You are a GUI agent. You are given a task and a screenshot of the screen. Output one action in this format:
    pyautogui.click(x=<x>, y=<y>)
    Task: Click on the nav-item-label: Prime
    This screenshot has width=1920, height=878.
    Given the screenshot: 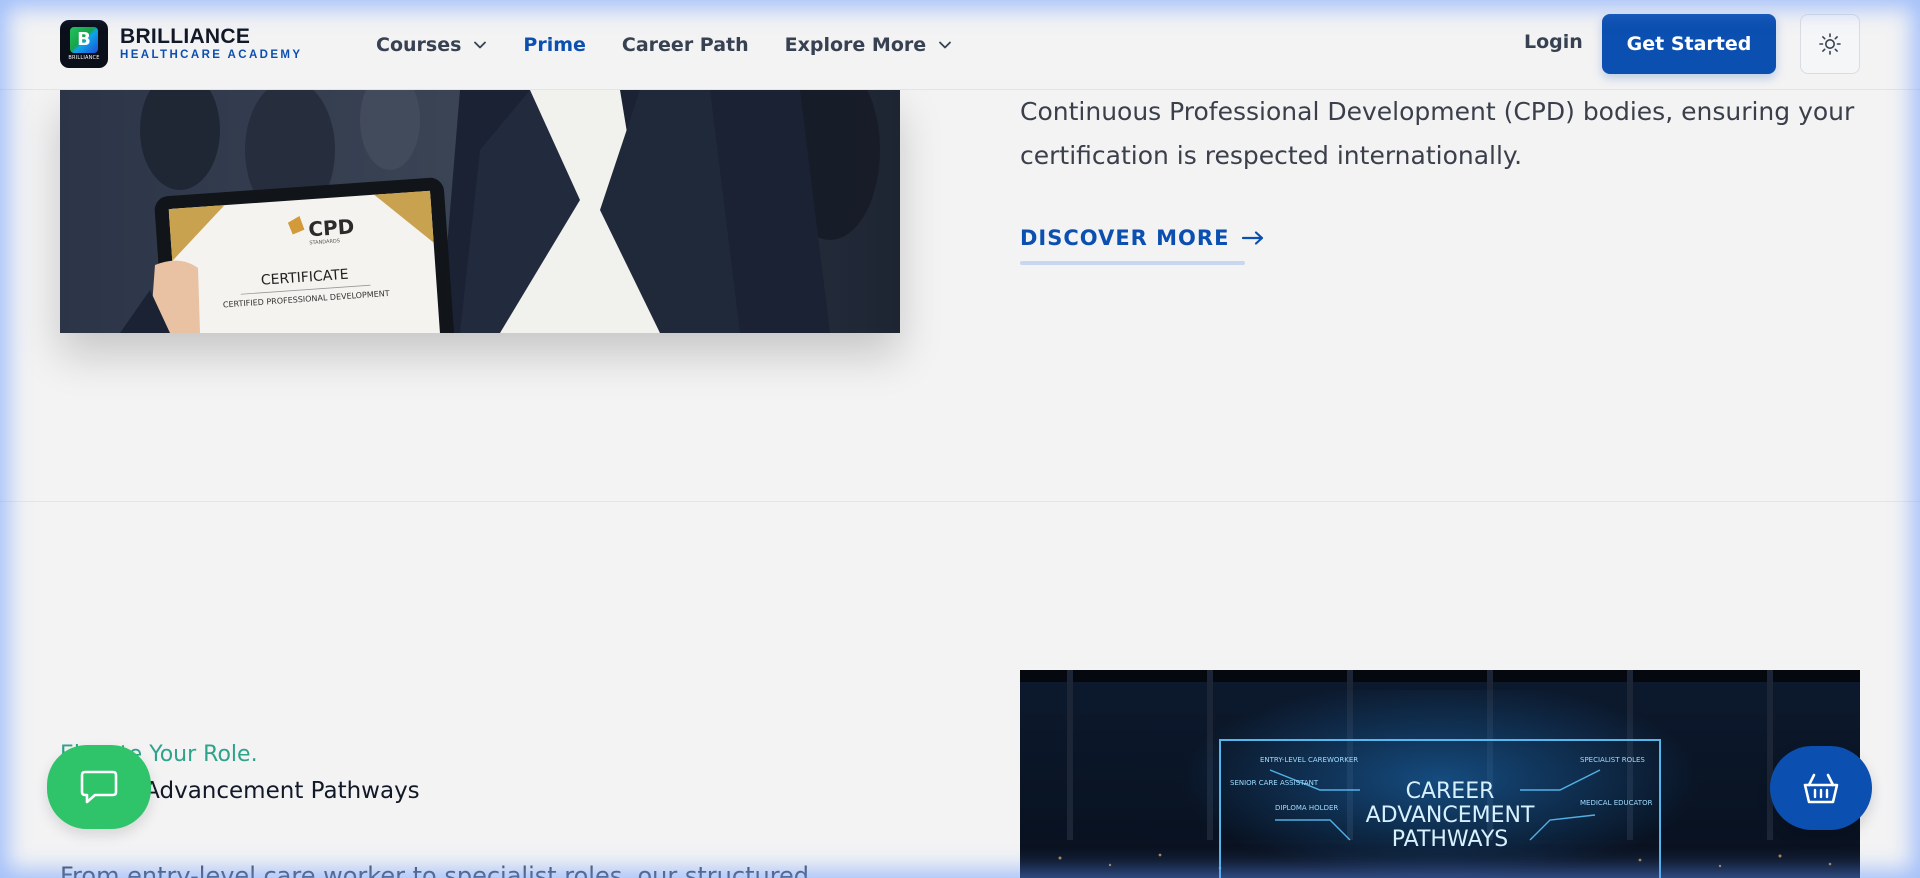 What is the action you would take?
    pyautogui.click(x=554, y=45)
    